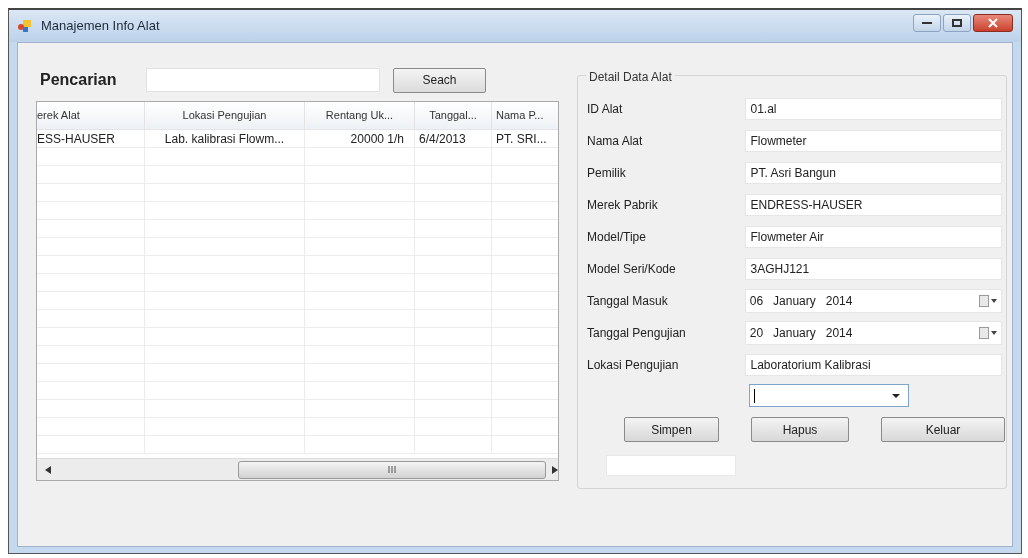  I want to click on field-label: Nama Alat, so click(615, 141).